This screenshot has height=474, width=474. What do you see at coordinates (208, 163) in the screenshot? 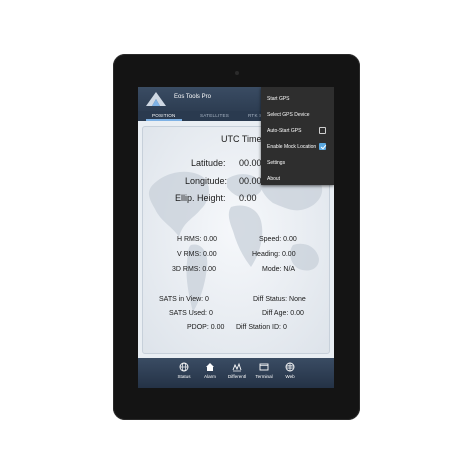
I see `latitude-label: Latitude:` at bounding box center [208, 163].